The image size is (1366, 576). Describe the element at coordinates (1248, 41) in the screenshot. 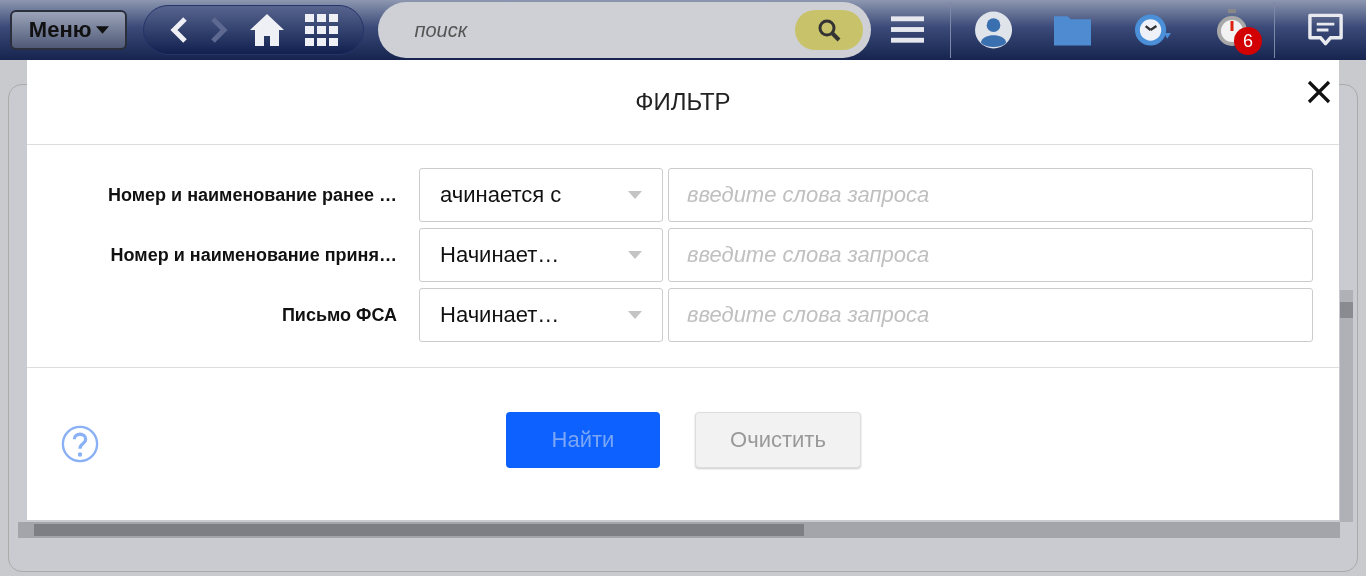

I see `notification-badge: 6` at that location.